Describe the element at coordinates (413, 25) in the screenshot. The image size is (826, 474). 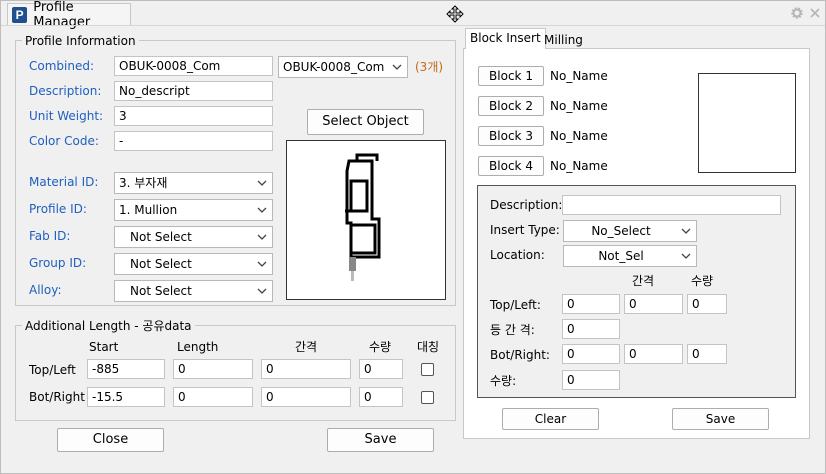
I see `title-divider` at that location.